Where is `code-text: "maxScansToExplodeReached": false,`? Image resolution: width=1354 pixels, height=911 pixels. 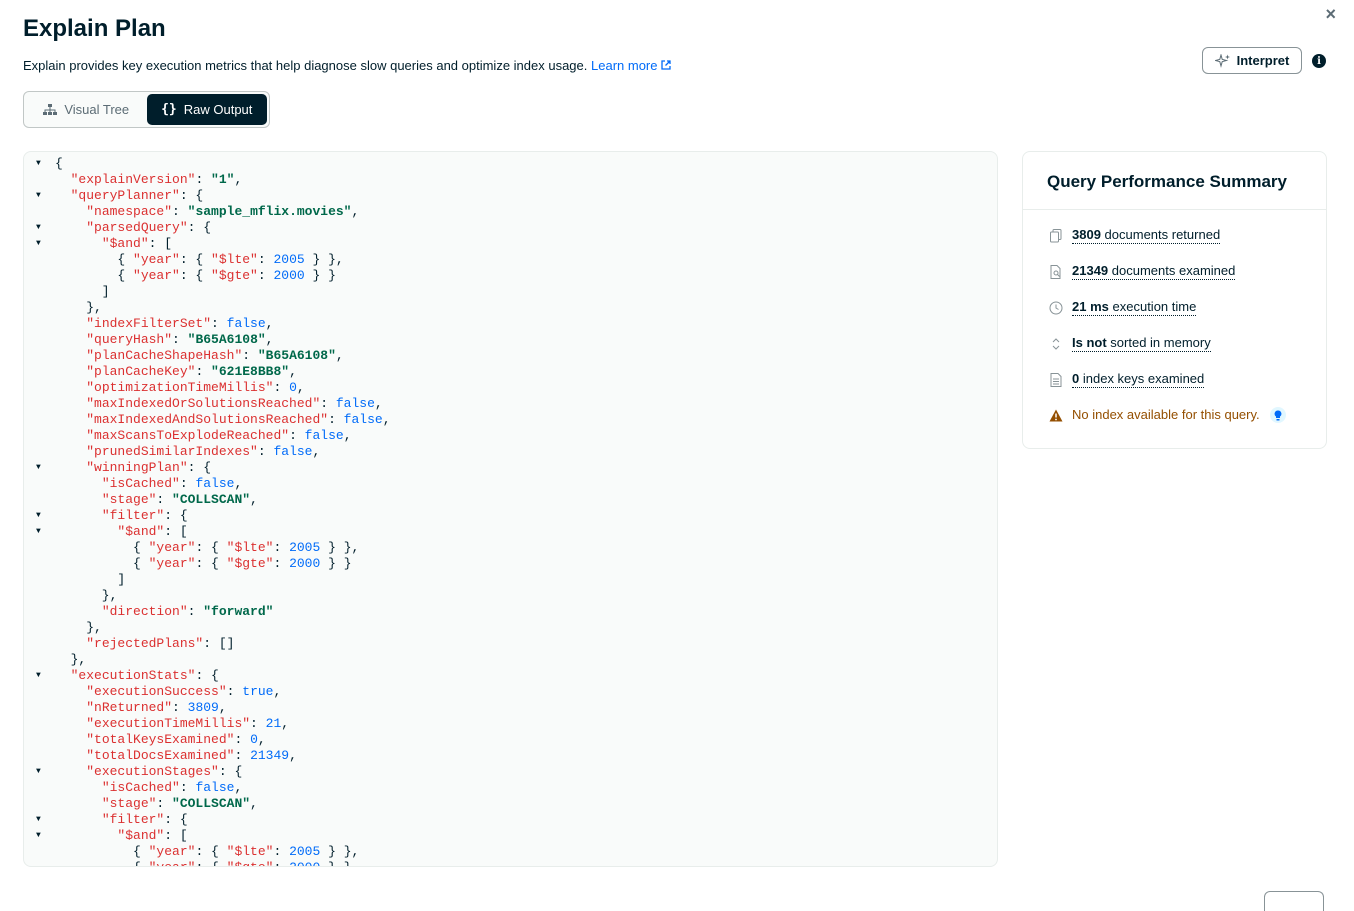 code-text: "maxScansToExplodeReached": false, is located at coordinates (219, 435).